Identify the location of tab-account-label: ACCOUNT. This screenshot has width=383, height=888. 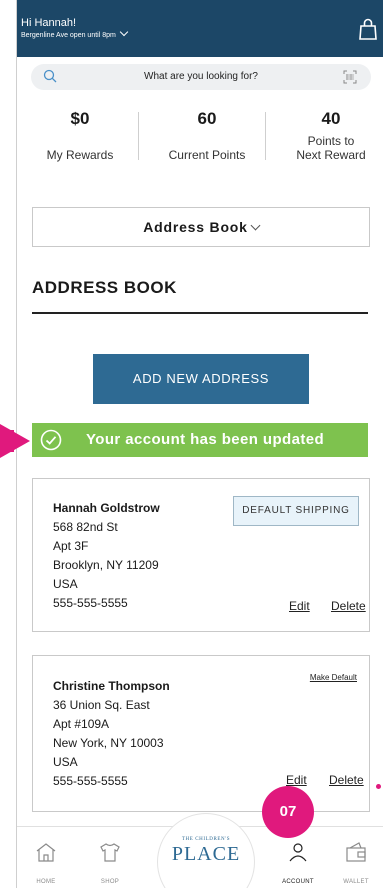
(298, 882).